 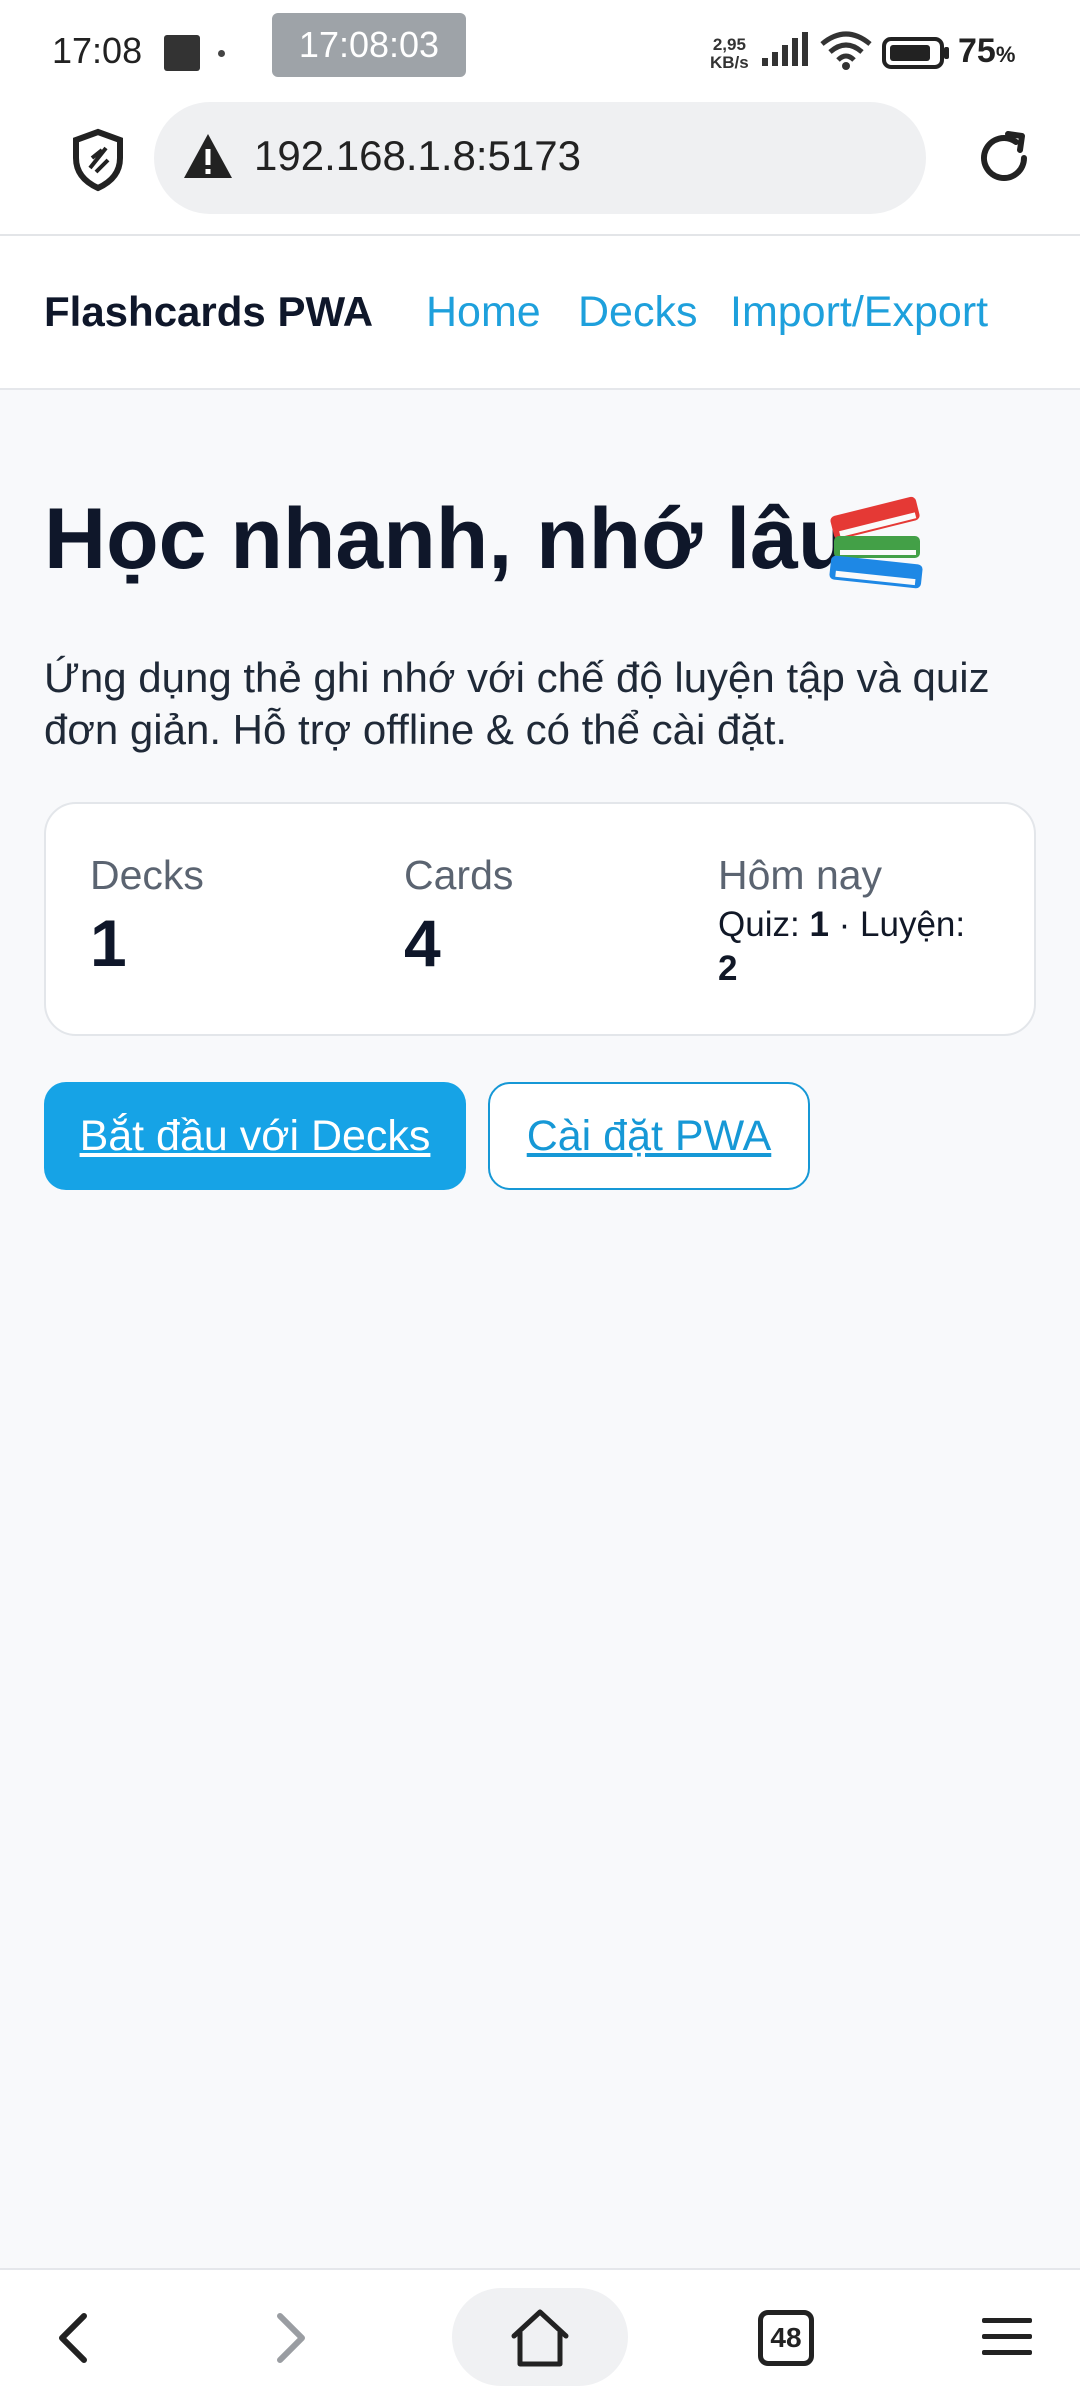 What do you see at coordinates (221, 53) in the screenshot?
I see `more-notifications-icon` at bounding box center [221, 53].